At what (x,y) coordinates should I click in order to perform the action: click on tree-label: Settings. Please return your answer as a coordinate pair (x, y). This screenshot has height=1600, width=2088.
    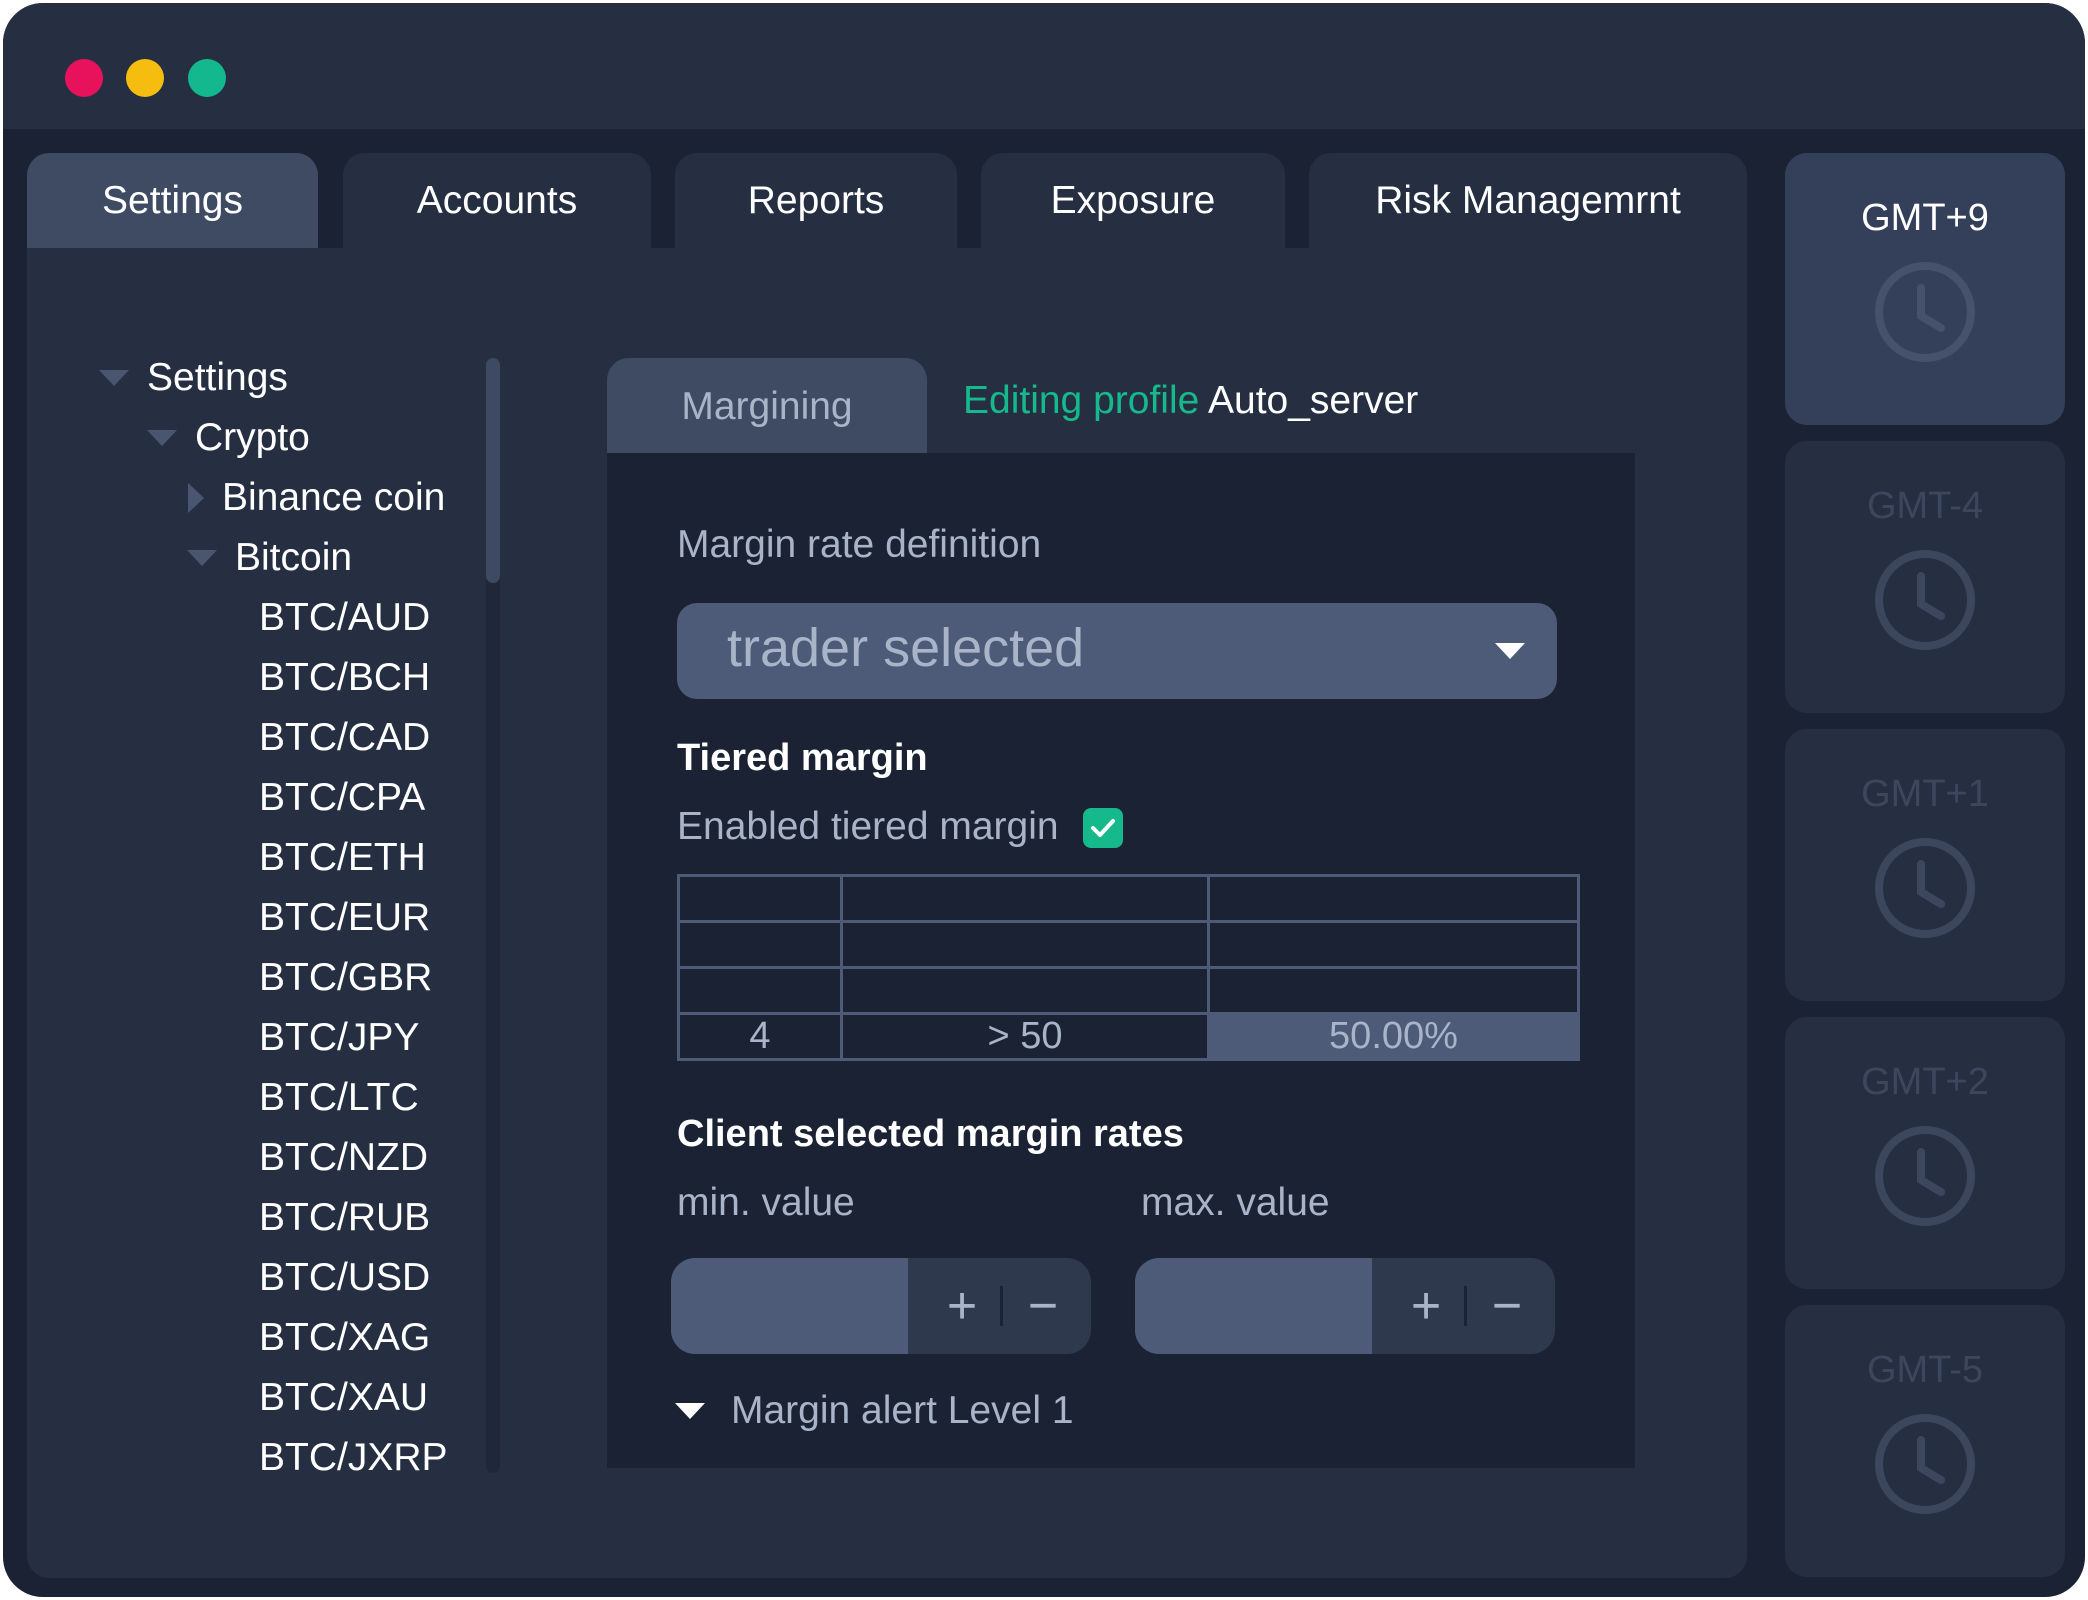
    Looking at the image, I should click on (217, 377).